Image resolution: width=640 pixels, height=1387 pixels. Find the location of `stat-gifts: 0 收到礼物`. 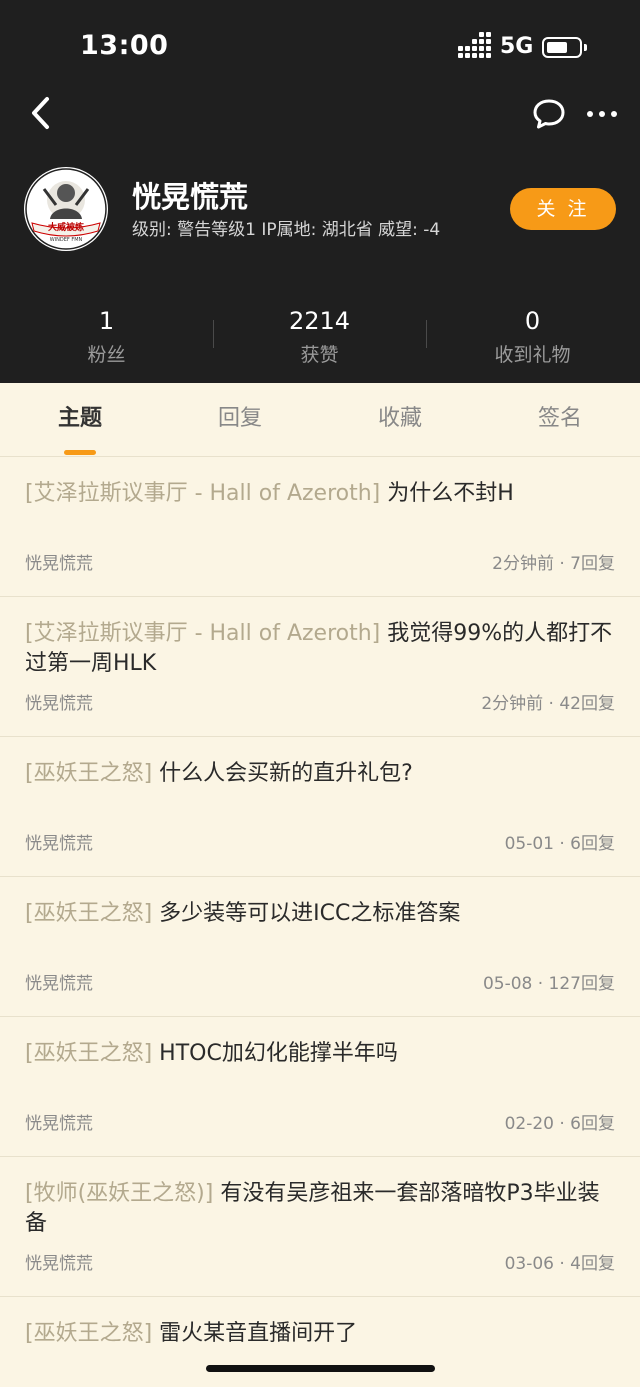

stat-gifts: 0 收到礼物 is located at coordinates (532, 336).